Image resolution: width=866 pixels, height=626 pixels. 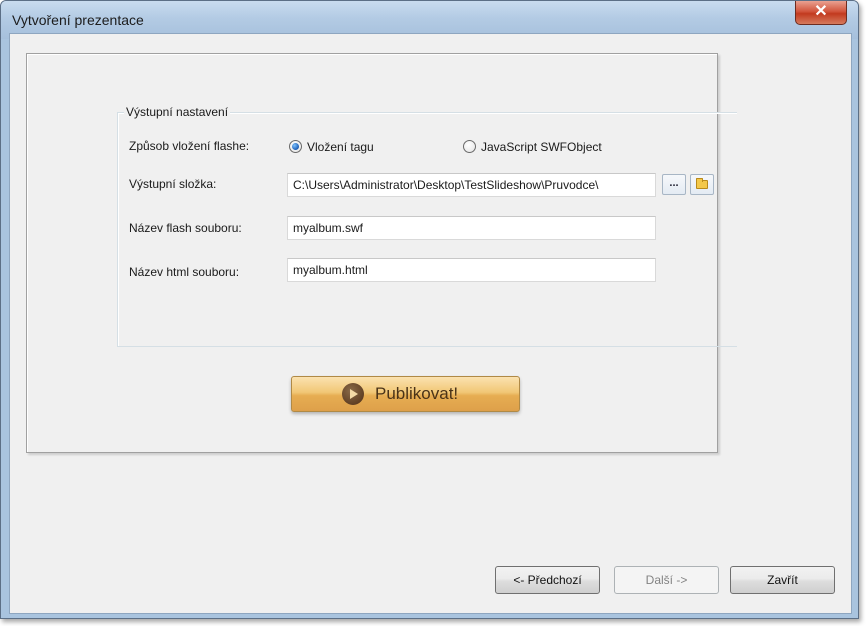 What do you see at coordinates (295, 146) in the screenshot?
I see `radio-embed-tag` at bounding box center [295, 146].